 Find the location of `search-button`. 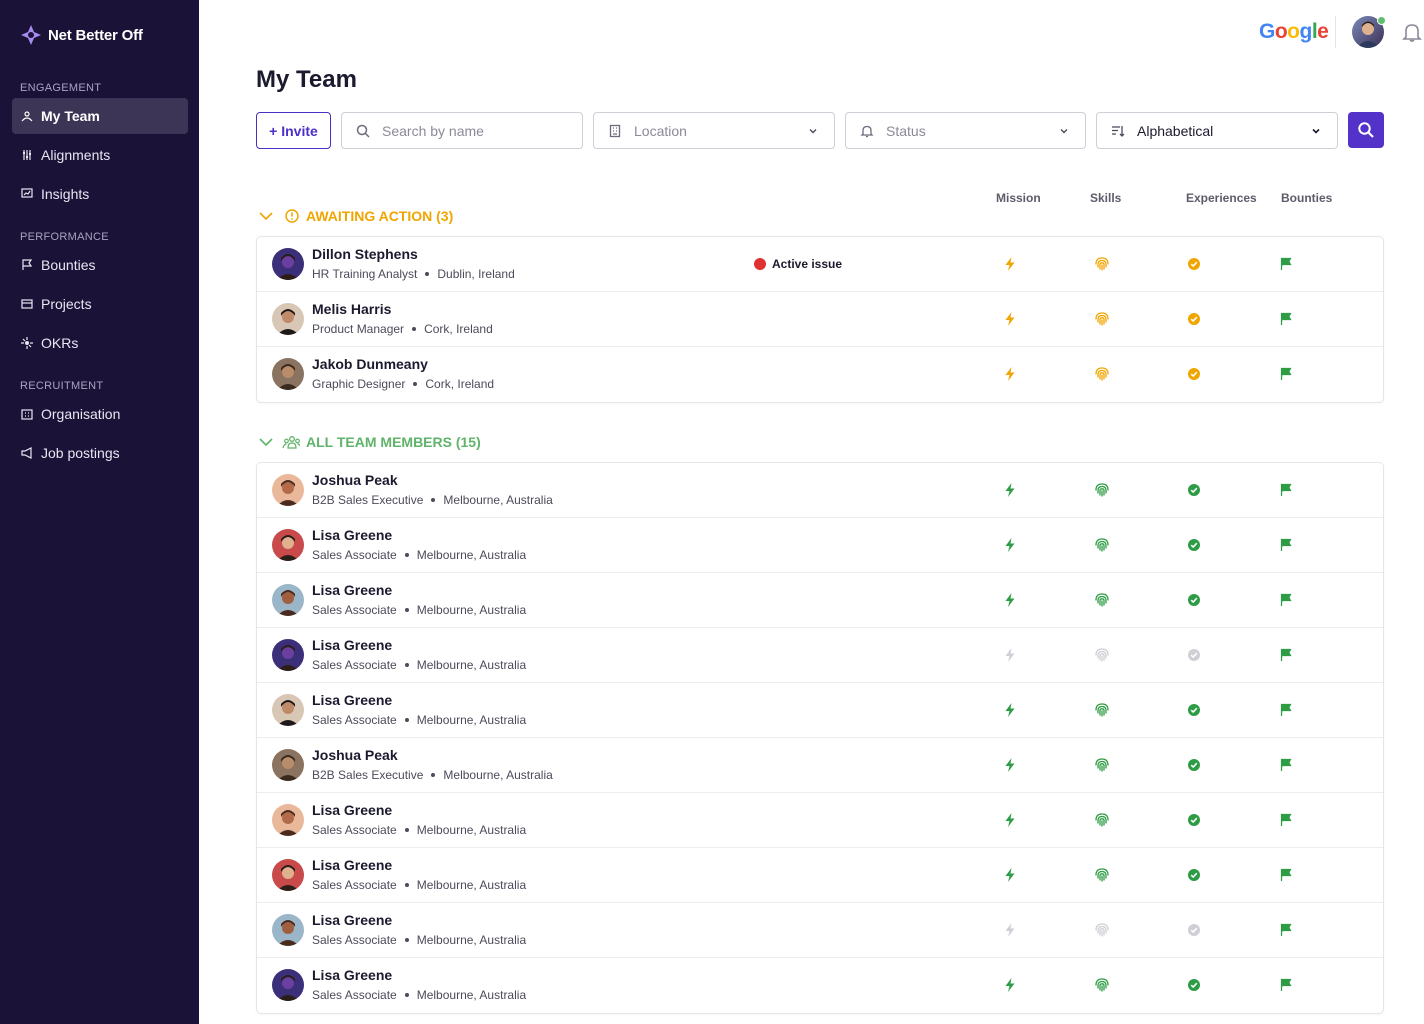

search-button is located at coordinates (1366, 130).